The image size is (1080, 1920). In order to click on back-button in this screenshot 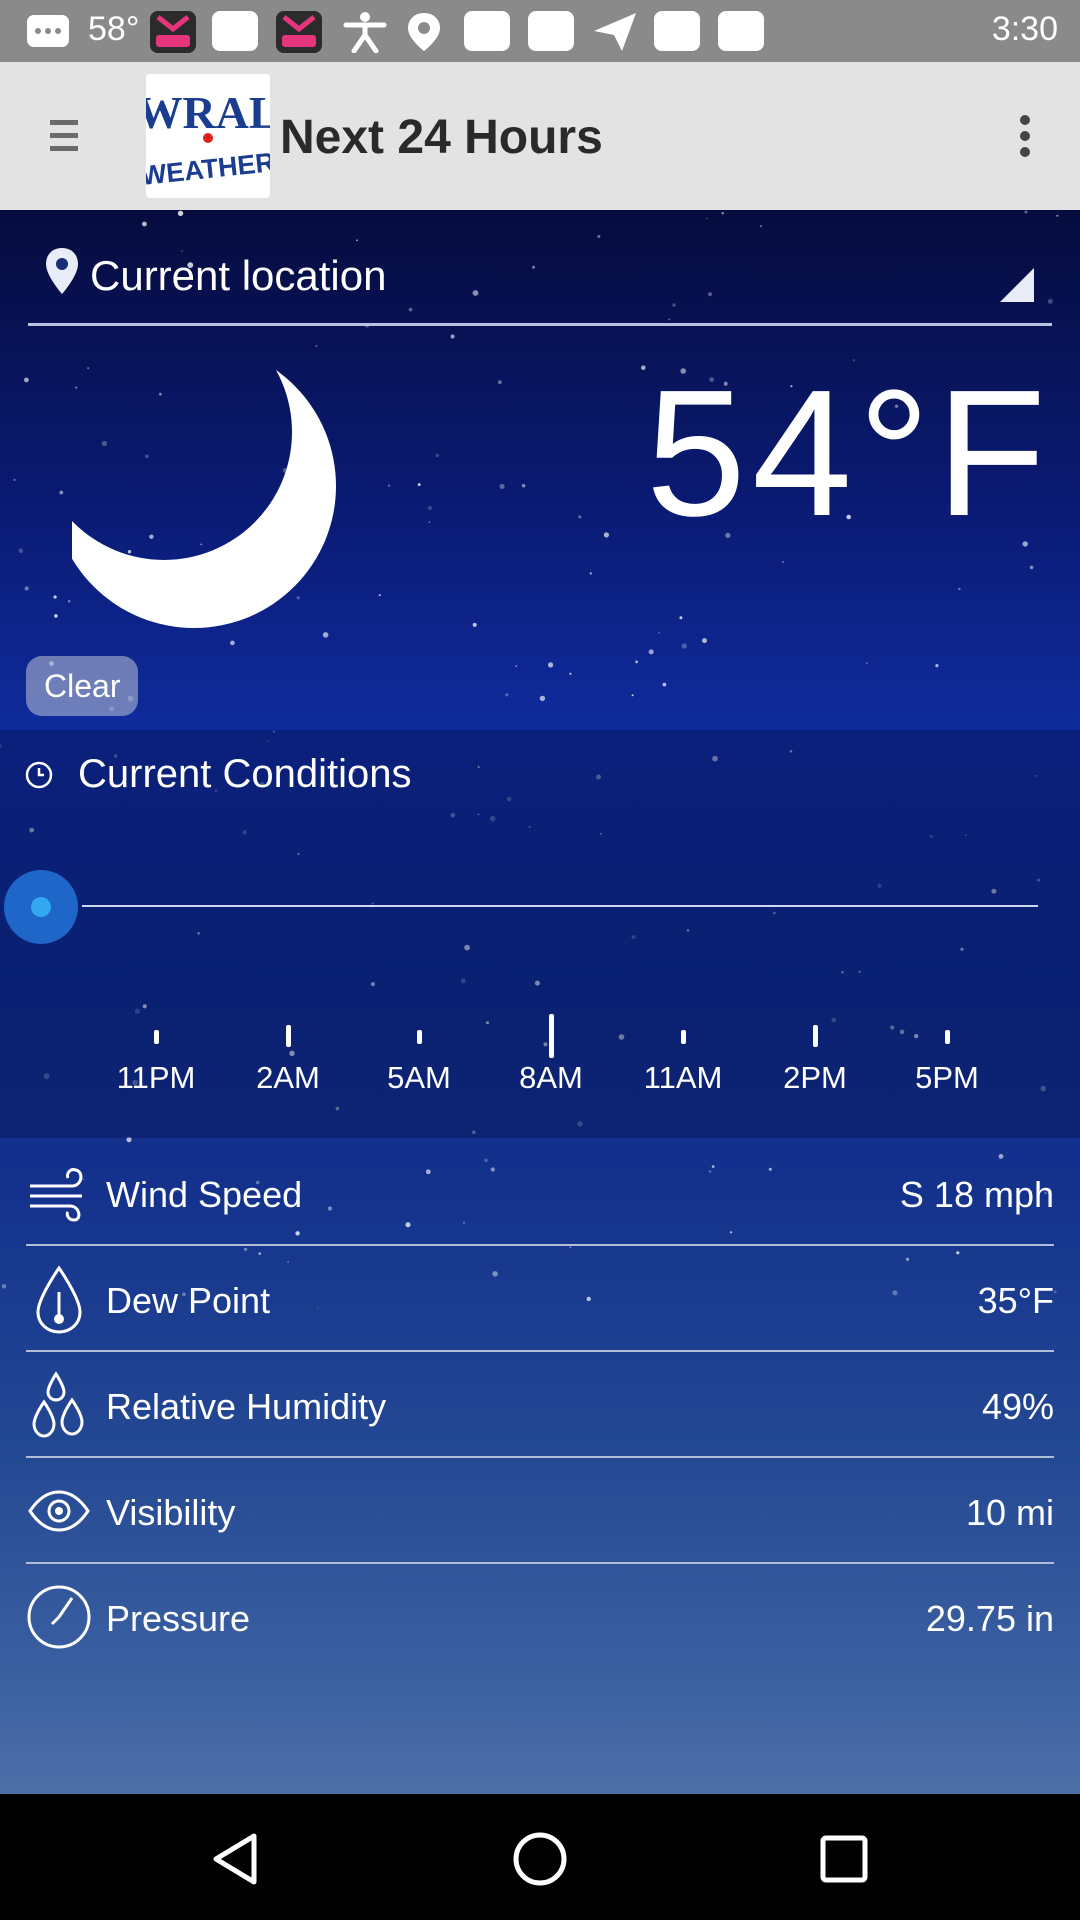, I will do `click(237, 1859)`.